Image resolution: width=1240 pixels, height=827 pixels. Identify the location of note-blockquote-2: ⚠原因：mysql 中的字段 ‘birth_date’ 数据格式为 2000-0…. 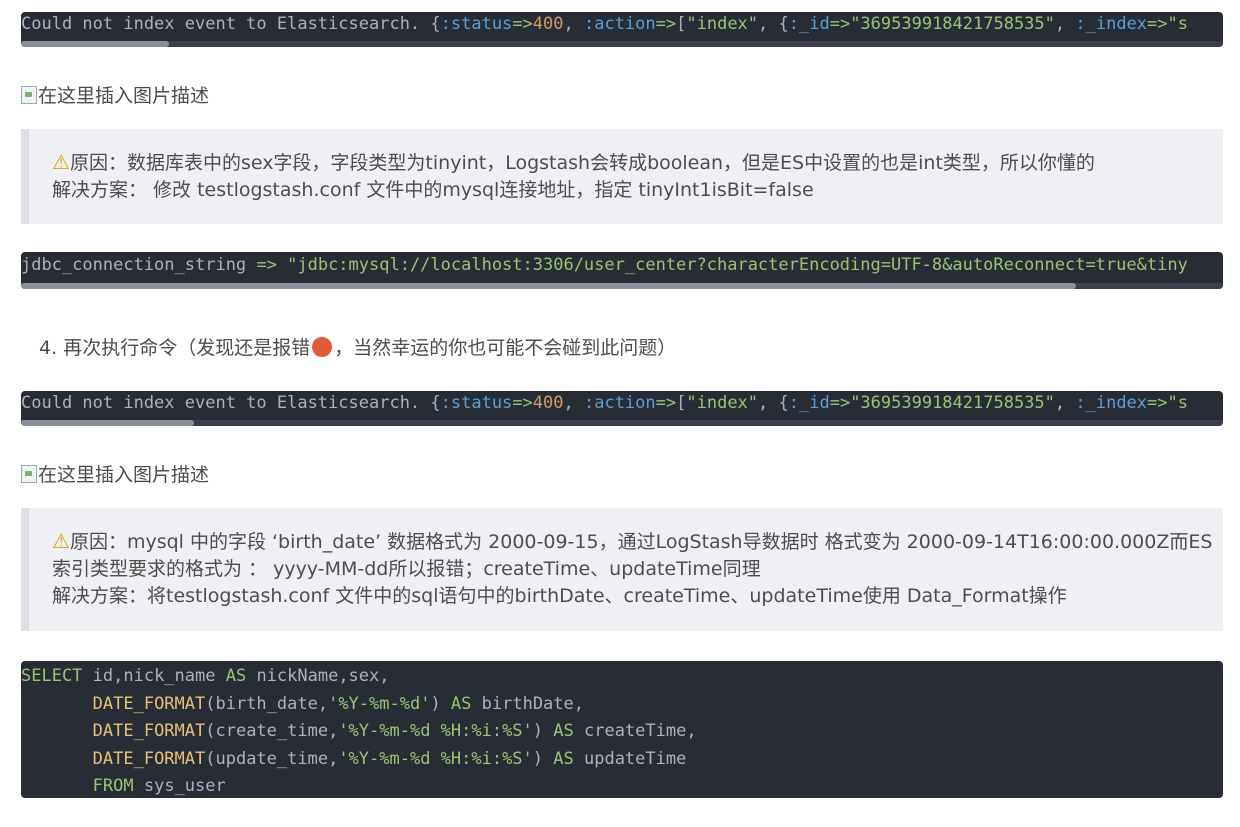
(622, 569).